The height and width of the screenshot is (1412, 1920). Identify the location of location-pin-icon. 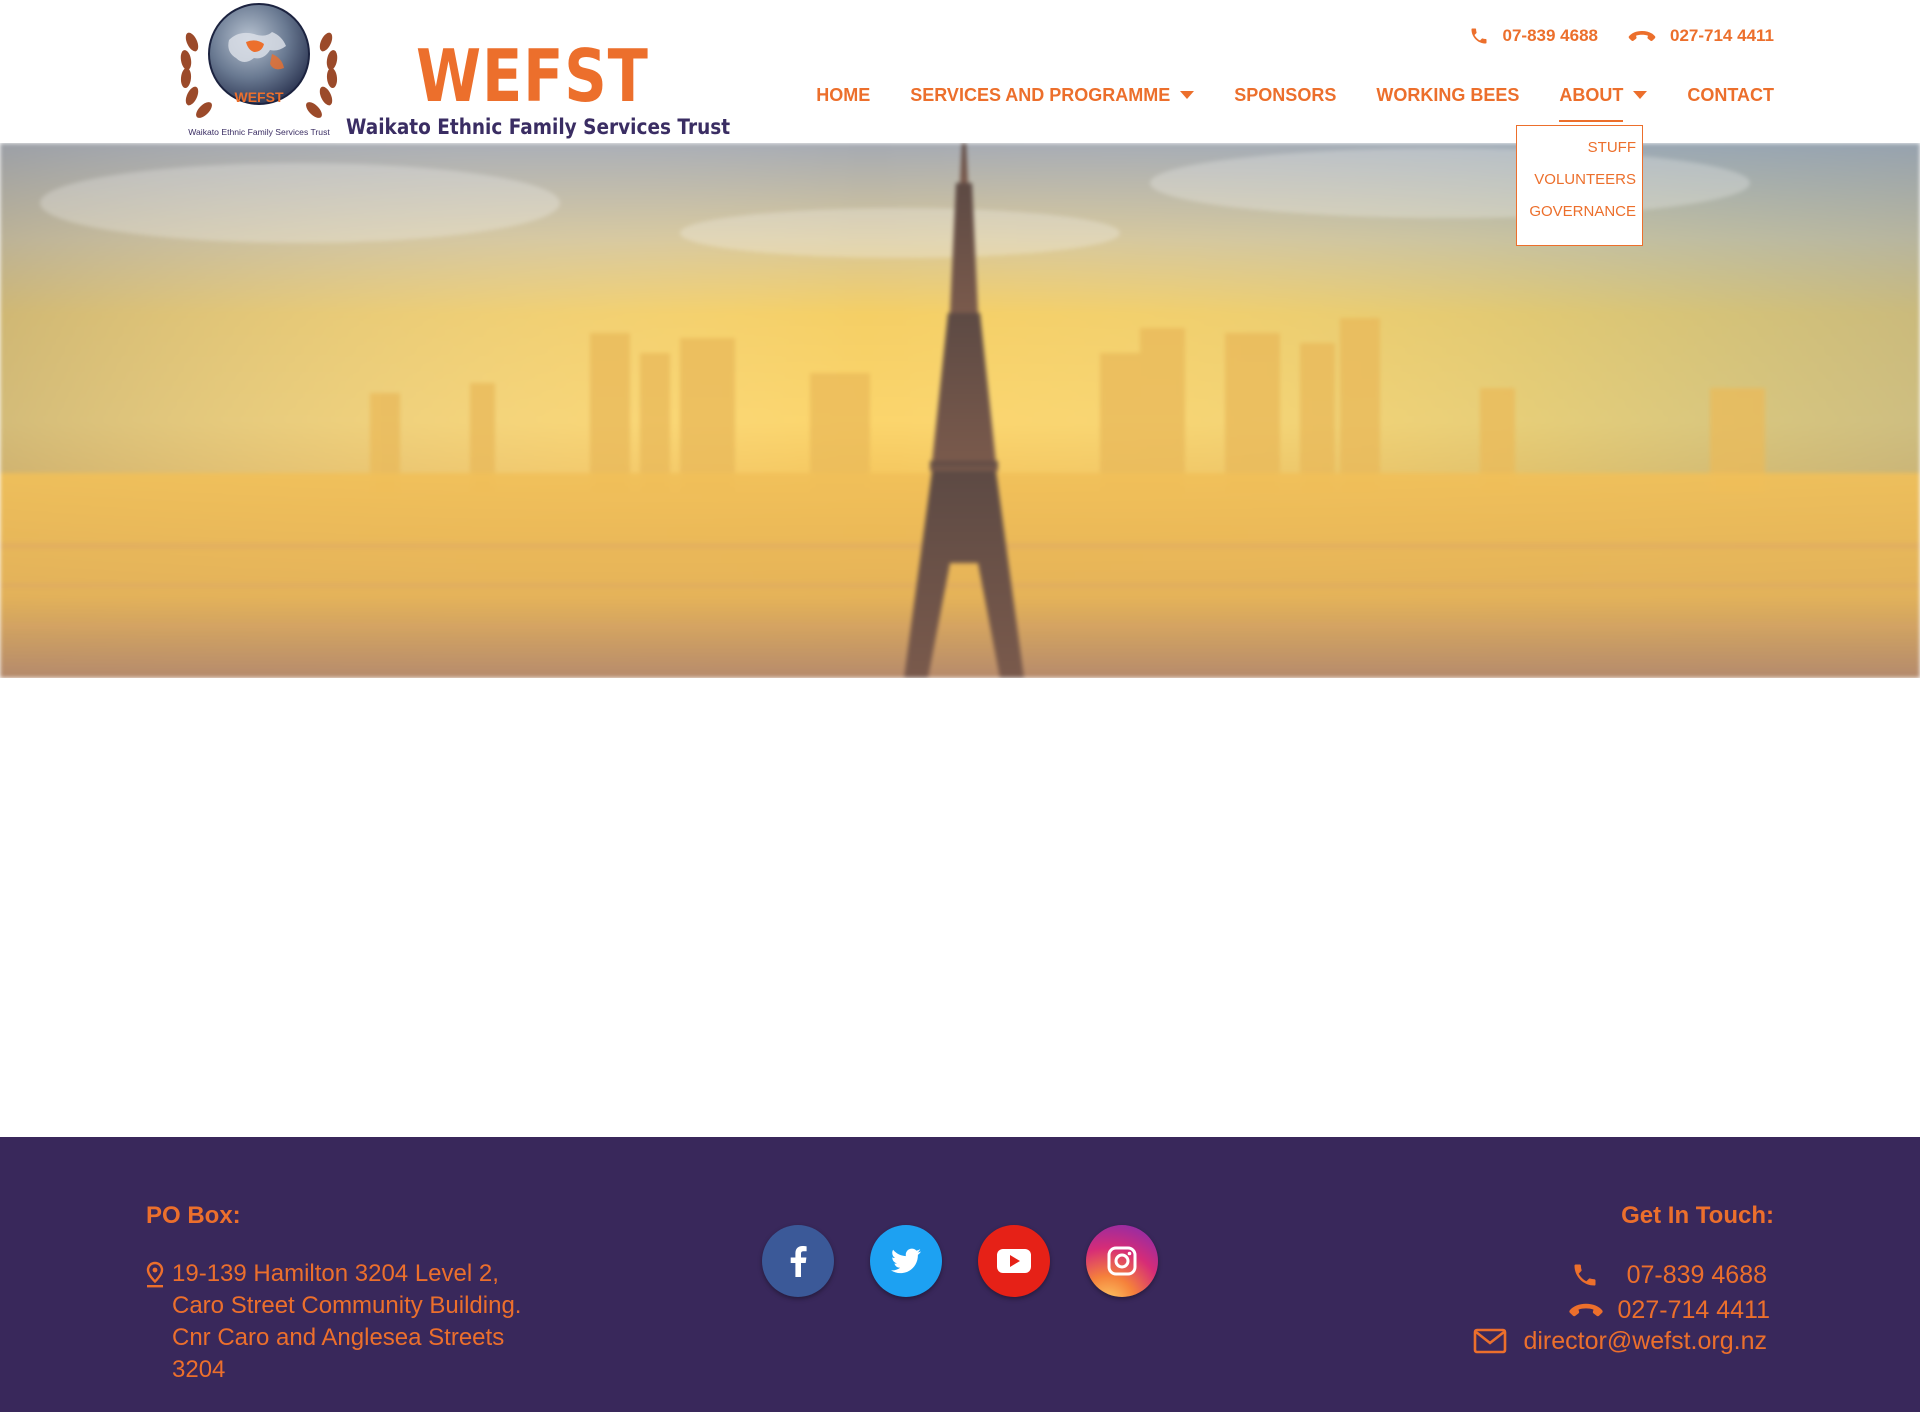
(155, 1274).